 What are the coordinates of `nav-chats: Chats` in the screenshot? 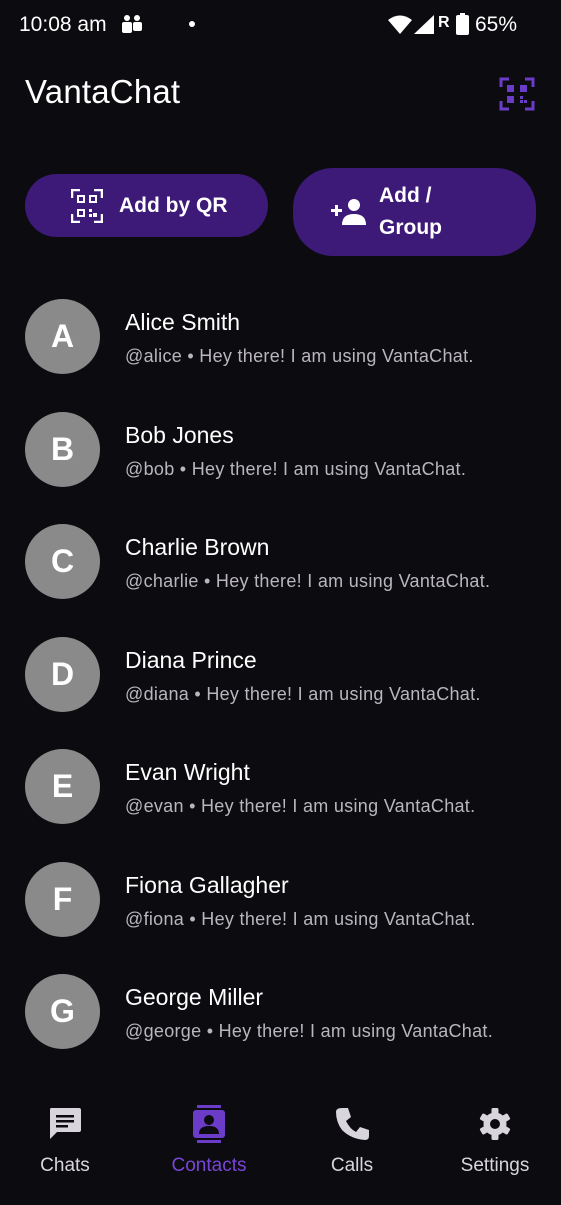 It's located at (67, 1140).